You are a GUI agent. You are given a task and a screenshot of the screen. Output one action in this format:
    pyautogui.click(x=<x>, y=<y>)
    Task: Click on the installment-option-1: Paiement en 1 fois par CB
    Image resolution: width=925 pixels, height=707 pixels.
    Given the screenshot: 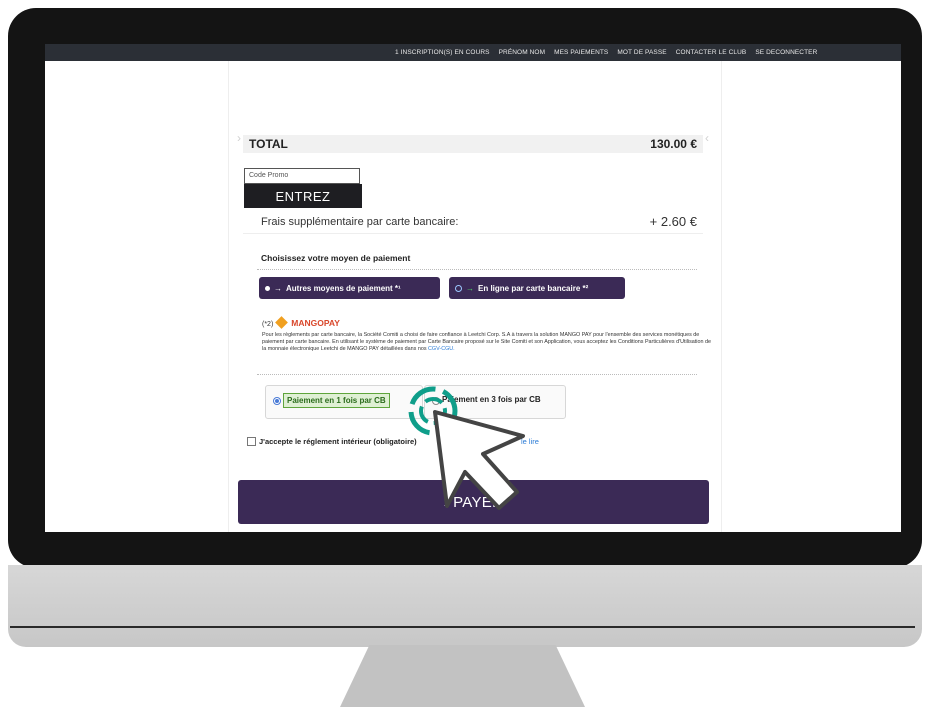 What is the action you would take?
    pyautogui.click(x=344, y=402)
    